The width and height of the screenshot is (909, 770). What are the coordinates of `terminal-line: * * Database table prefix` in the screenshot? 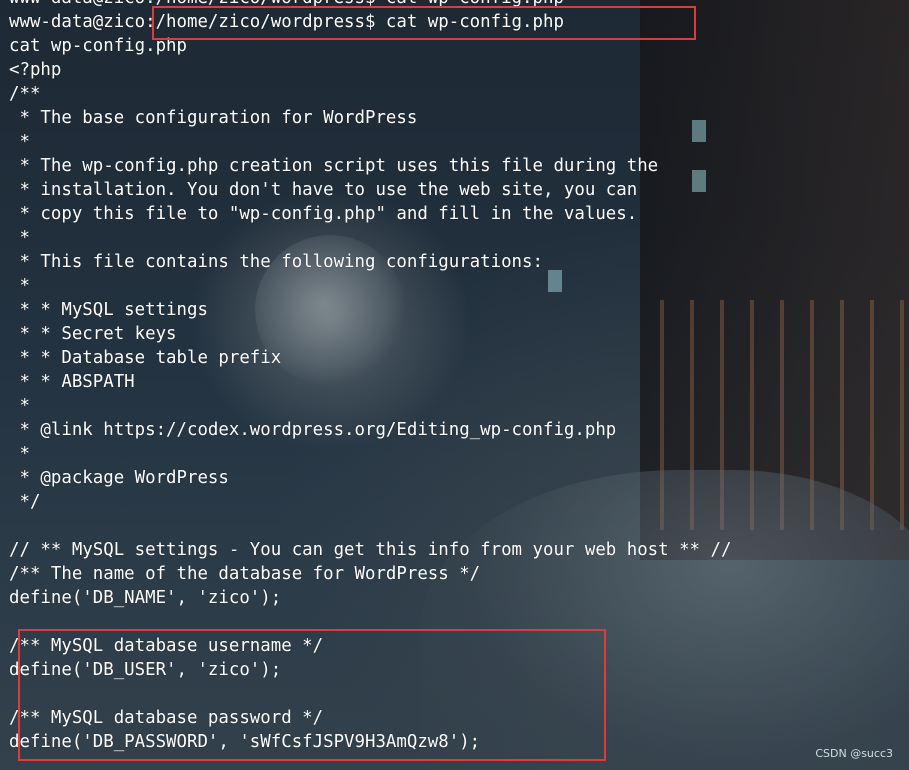 It's located at (145, 358).